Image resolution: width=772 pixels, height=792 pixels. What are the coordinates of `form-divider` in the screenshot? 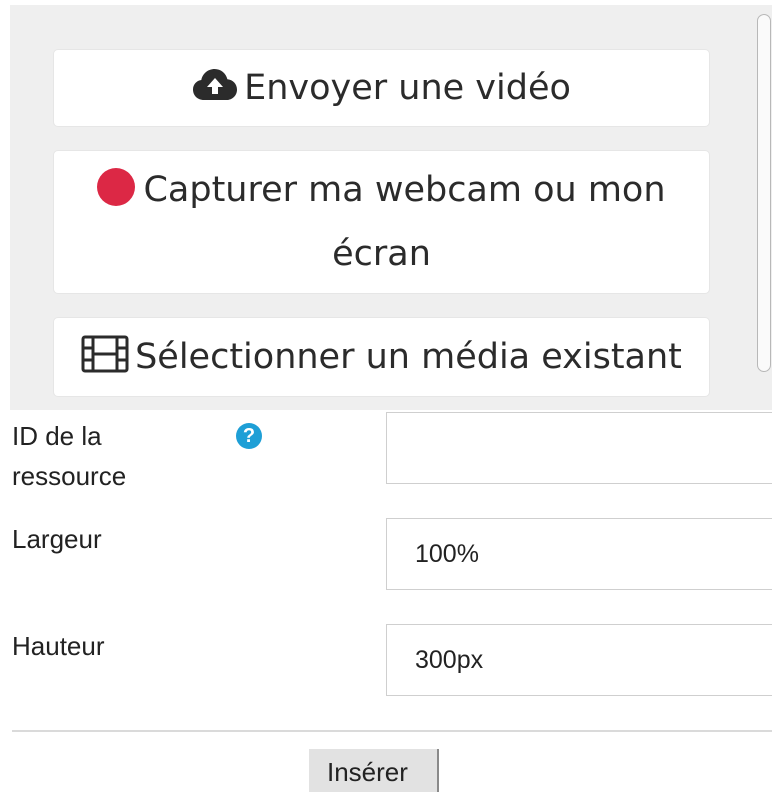 It's located at (392, 731).